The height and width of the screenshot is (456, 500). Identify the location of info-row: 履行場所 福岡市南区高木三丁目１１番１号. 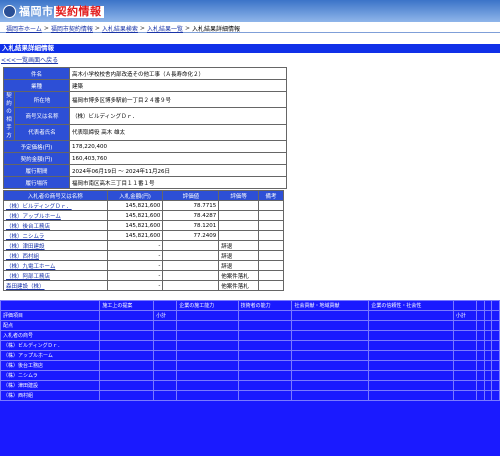
(145, 182).